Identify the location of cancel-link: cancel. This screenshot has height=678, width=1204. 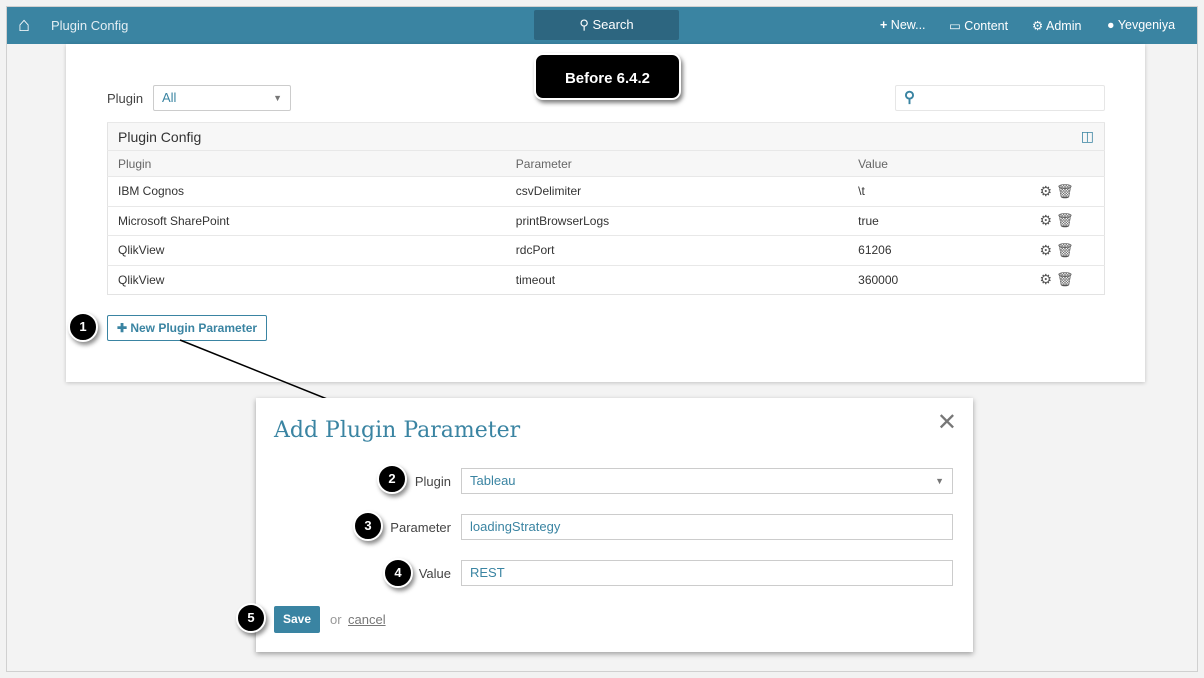
(367, 619).